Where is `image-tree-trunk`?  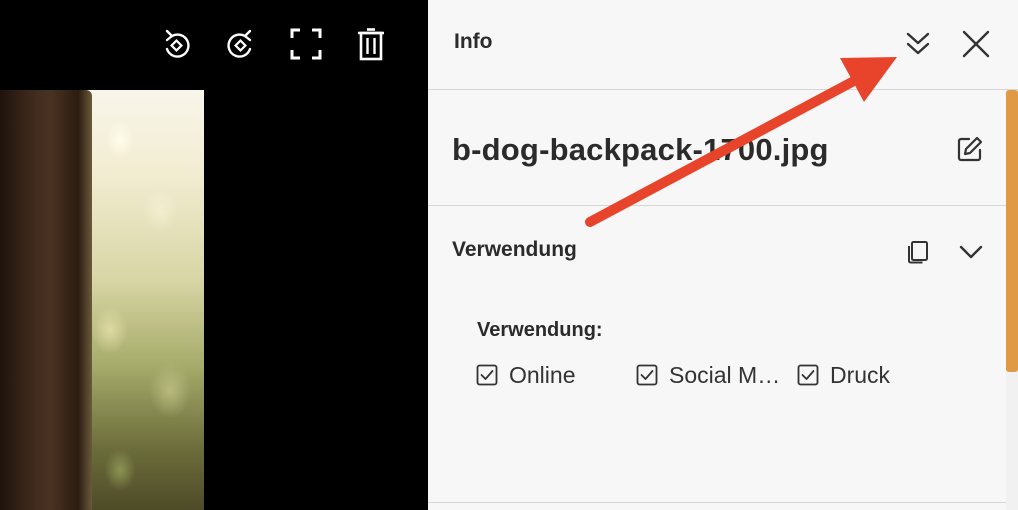 image-tree-trunk is located at coordinates (46, 300).